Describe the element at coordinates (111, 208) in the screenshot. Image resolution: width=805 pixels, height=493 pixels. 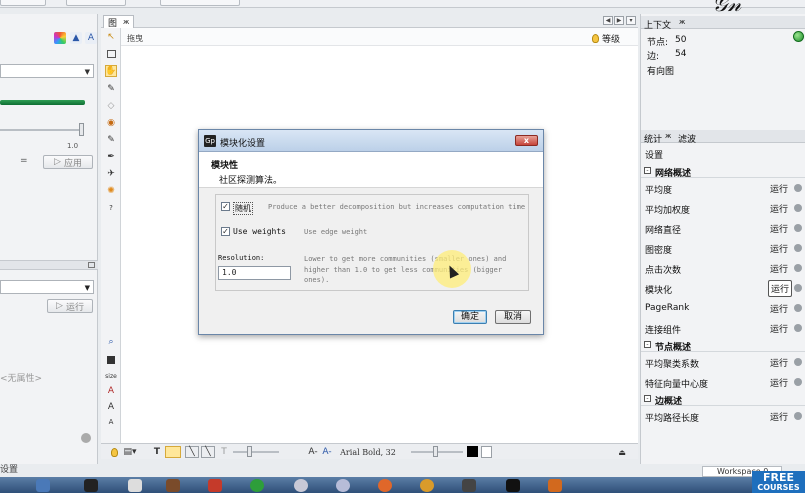
I see `help-brush-icon: ?` at that location.